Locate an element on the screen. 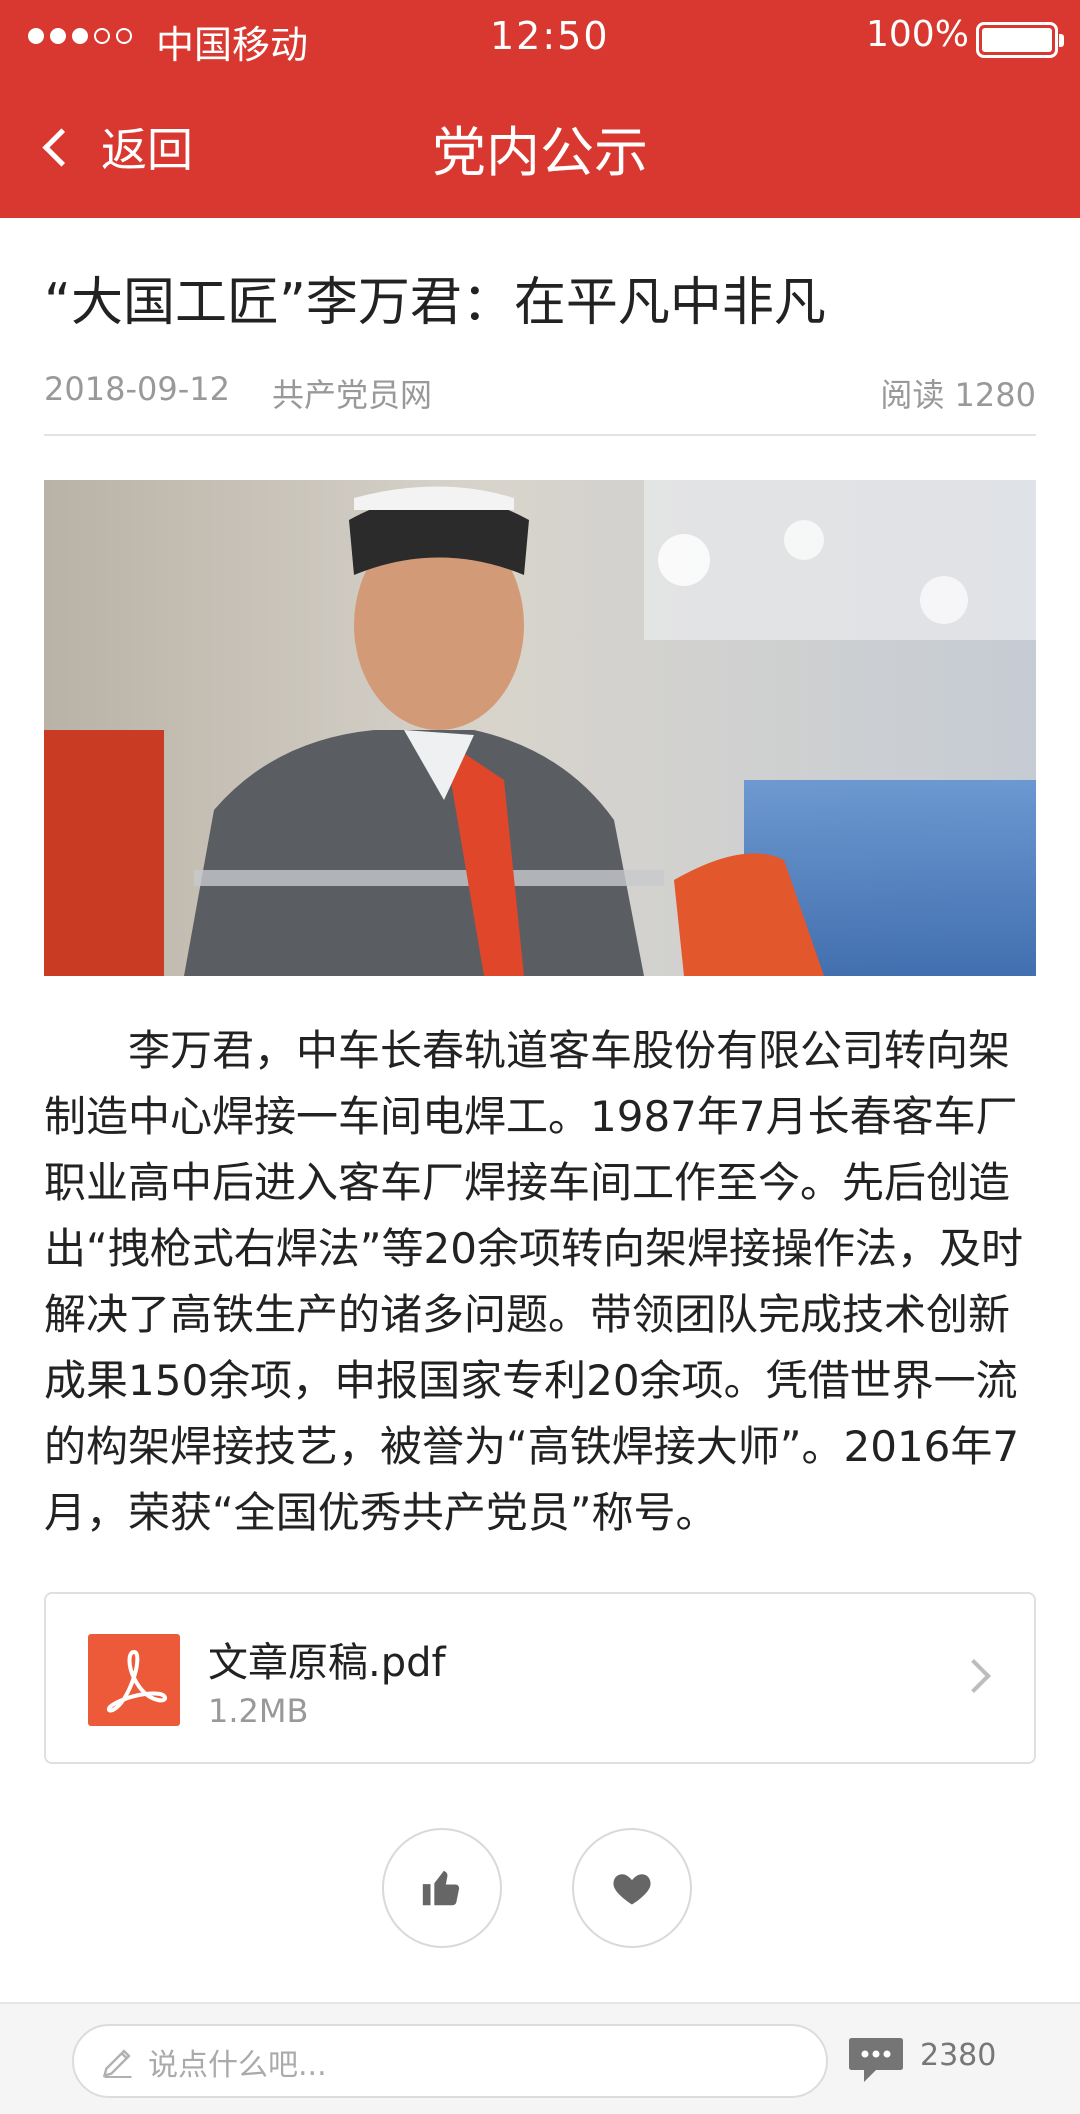  heart-icon is located at coordinates (632, 1889).